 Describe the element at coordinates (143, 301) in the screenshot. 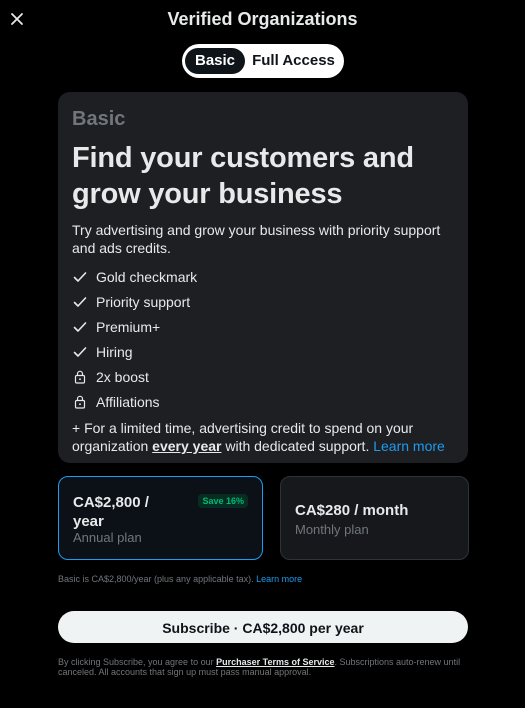

I see `feature-label: Priority support` at that location.